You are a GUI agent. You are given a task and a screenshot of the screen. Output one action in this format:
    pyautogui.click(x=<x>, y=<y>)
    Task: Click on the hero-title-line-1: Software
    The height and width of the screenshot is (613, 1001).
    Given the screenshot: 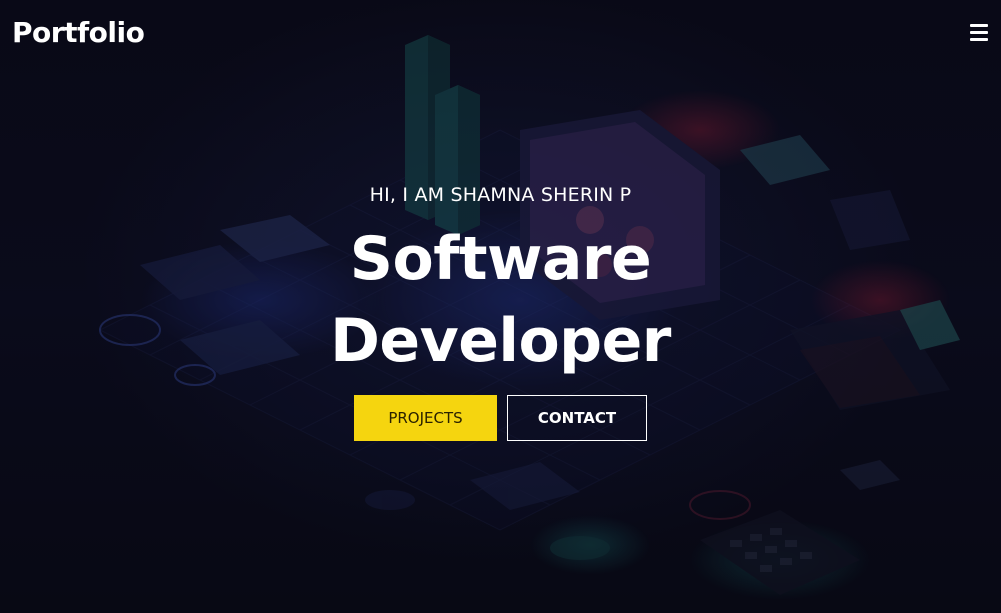 What is the action you would take?
    pyautogui.click(x=500, y=259)
    